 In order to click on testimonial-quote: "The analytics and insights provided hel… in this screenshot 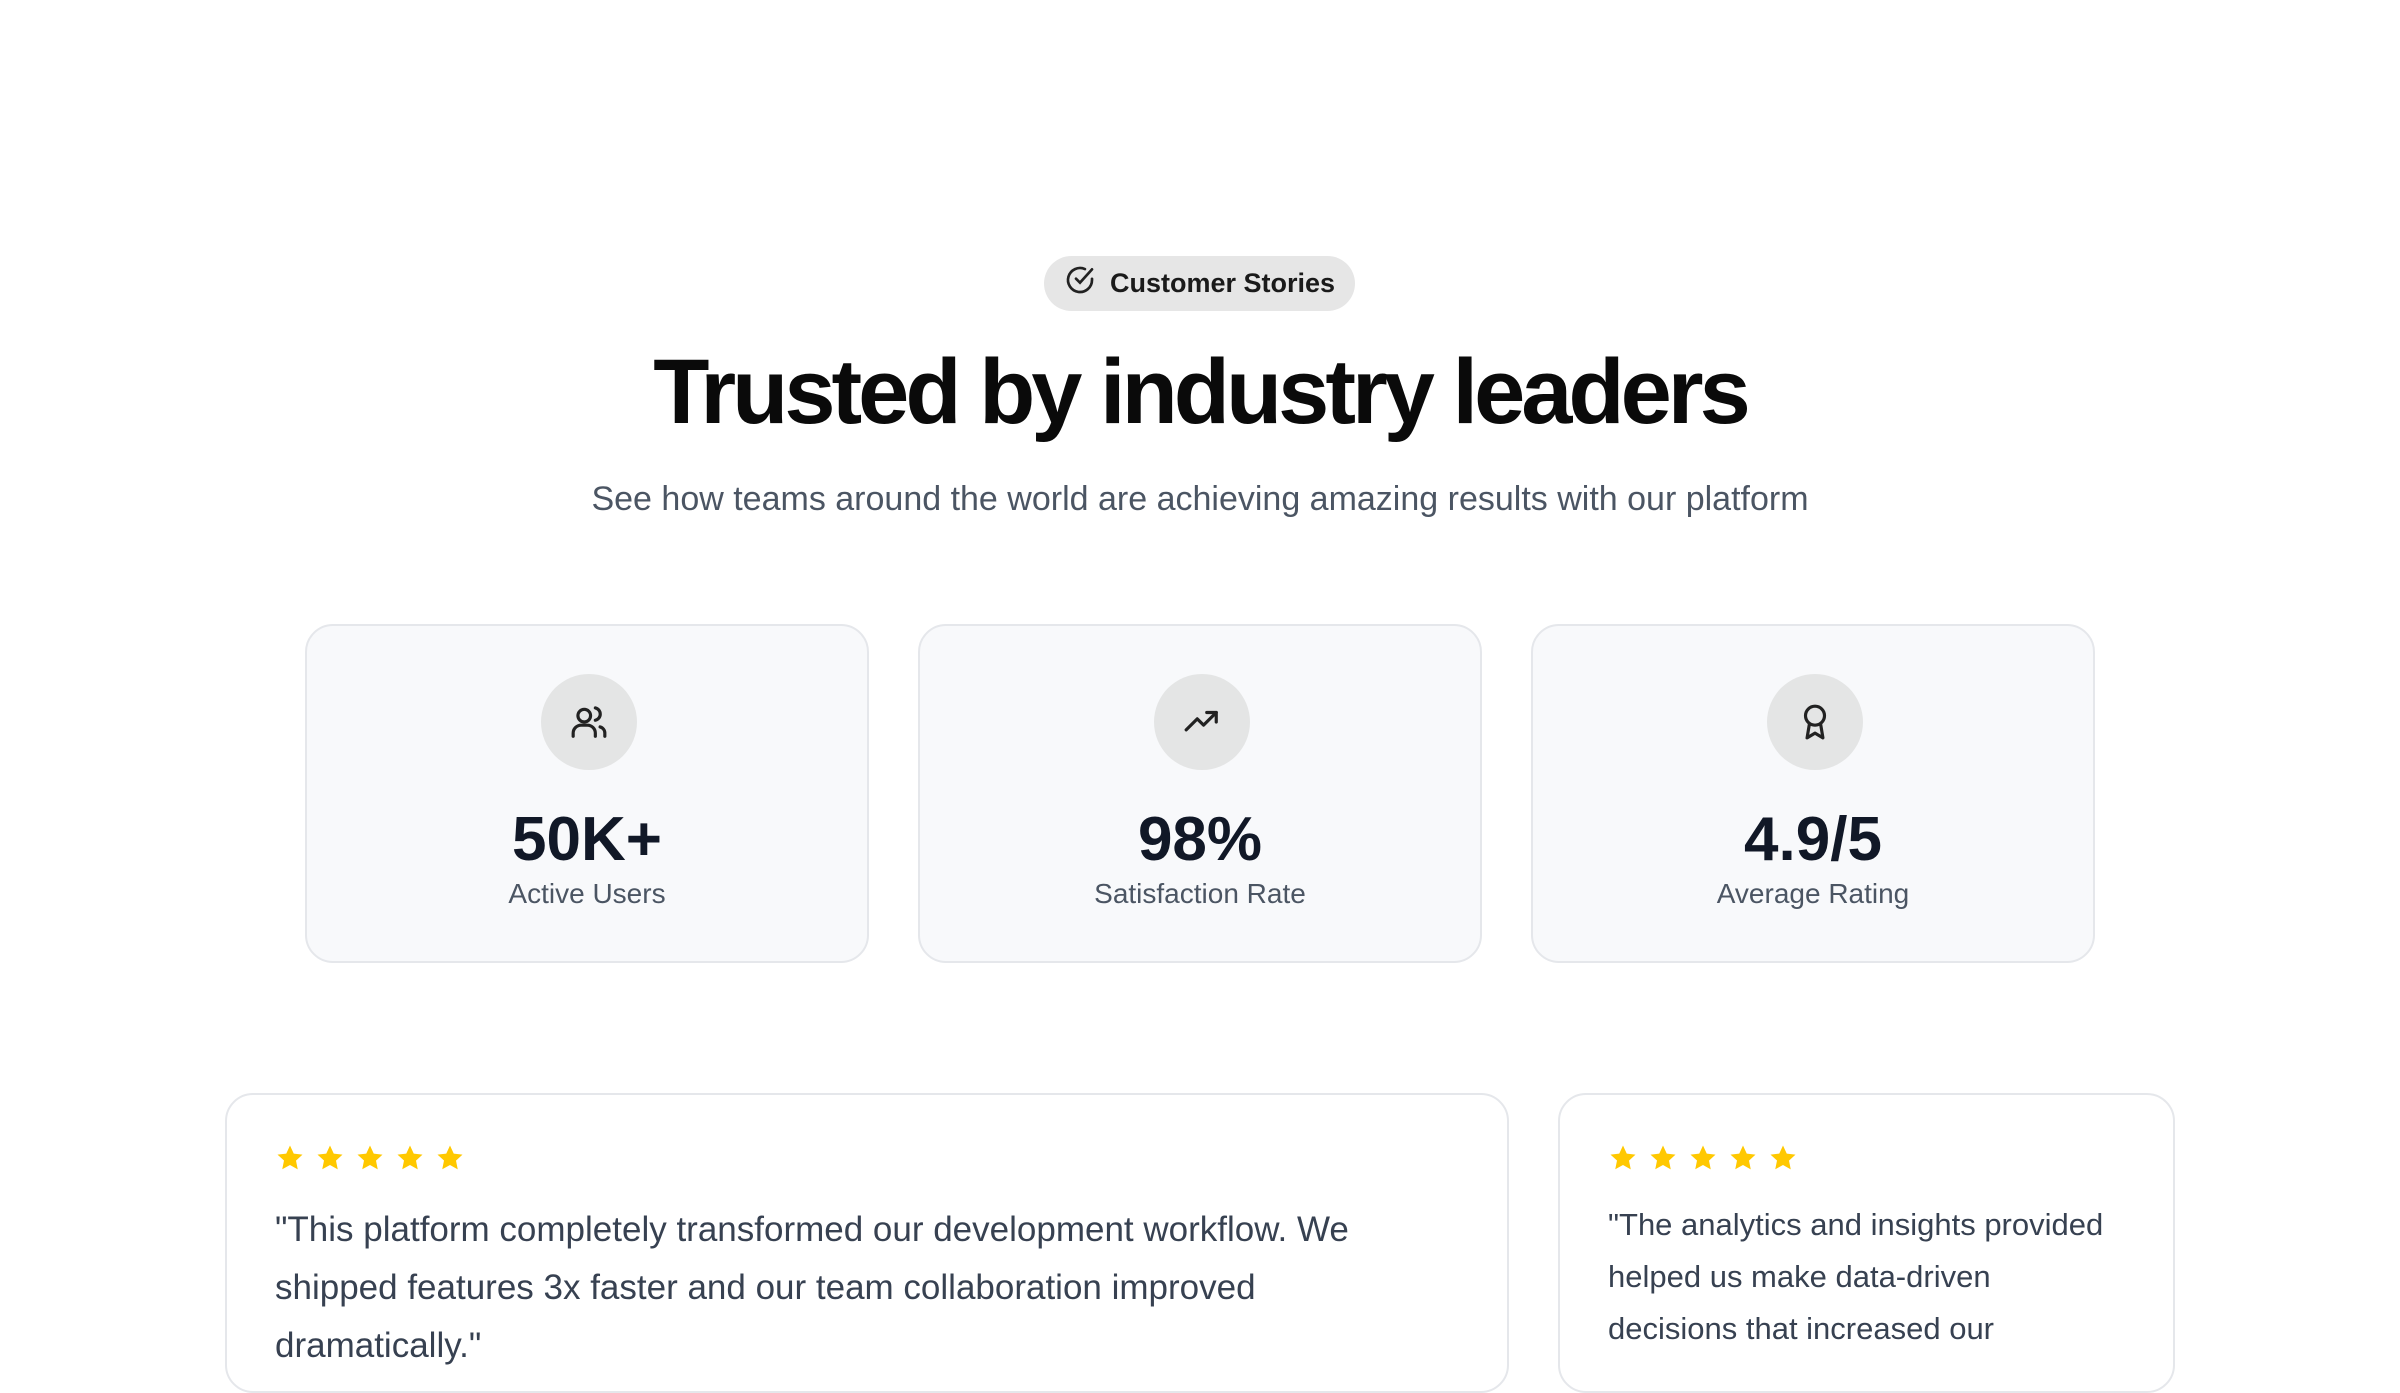, I will do `click(1856, 1276)`.